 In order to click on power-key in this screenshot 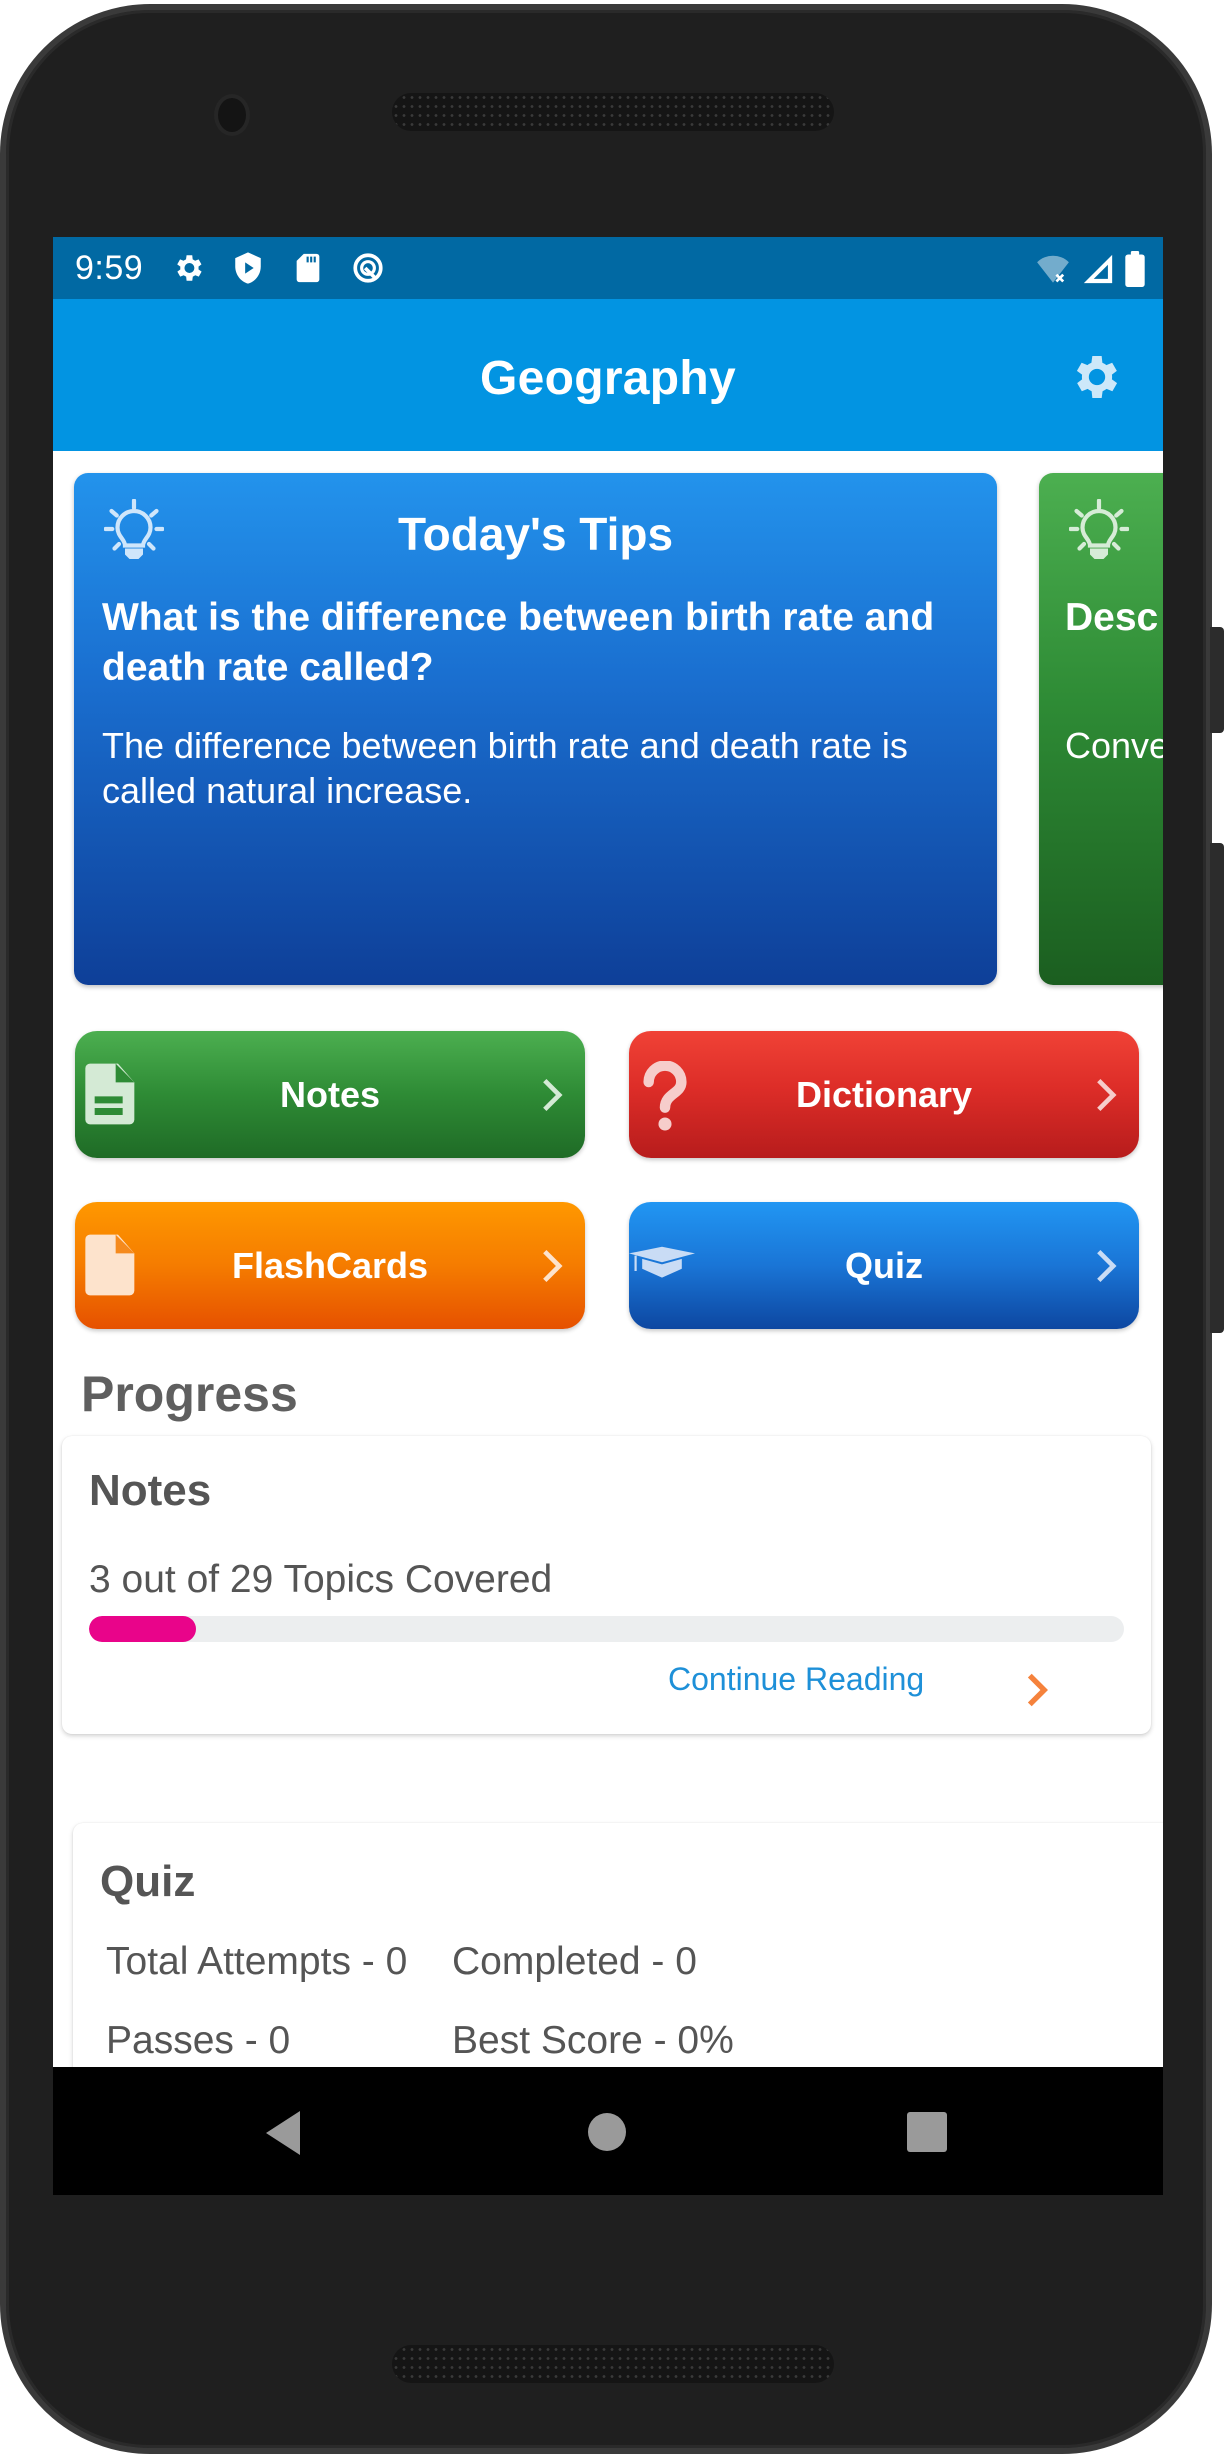, I will do `click(1217, 680)`.